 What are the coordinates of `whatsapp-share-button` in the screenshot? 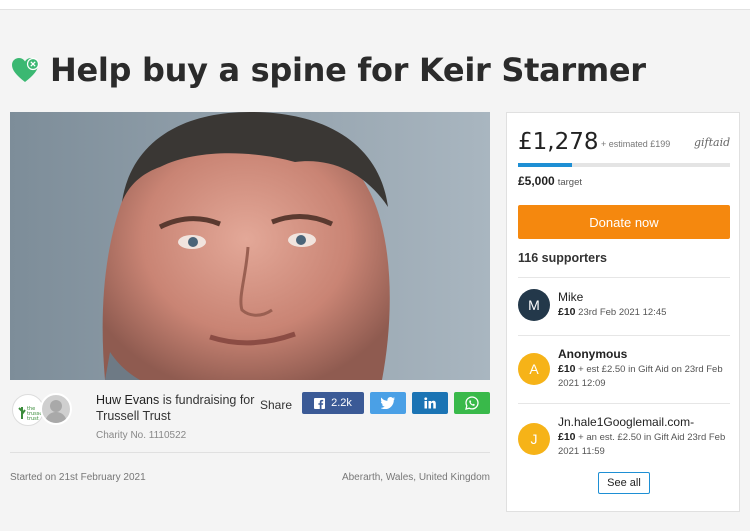 It's located at (472, 403).